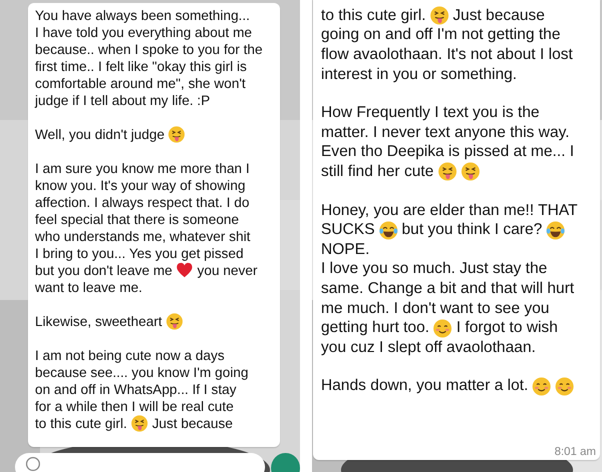 This screenshot has width=602, height=472. I want to click on message-text: matter. I never text anyone this way., so click(445, 133).